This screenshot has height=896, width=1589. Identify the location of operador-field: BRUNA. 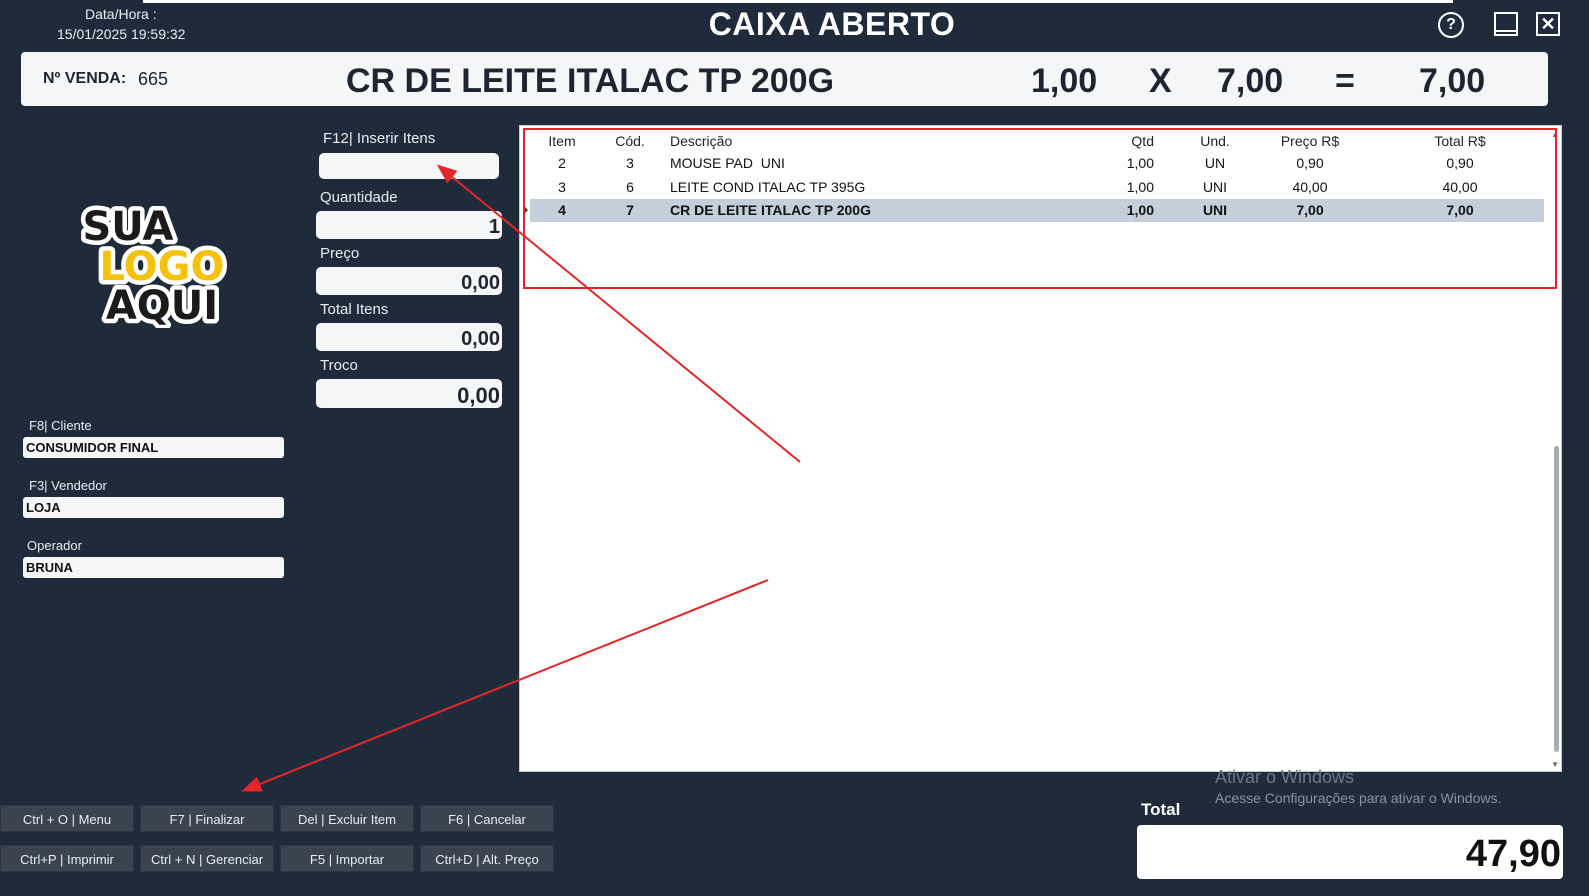
(153, 567).